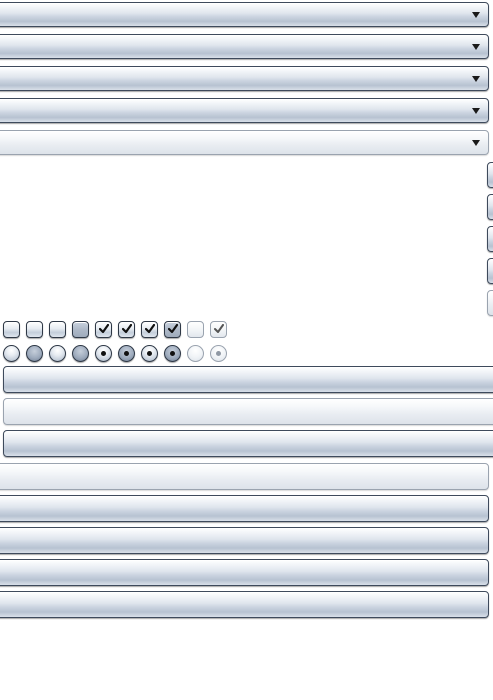 The width and height of the screenshot is (493, 700). What do you see at coordinates (490, 303) in the screenshot?
I see `side-button-5-disabled` at bounding box center [490, 303].